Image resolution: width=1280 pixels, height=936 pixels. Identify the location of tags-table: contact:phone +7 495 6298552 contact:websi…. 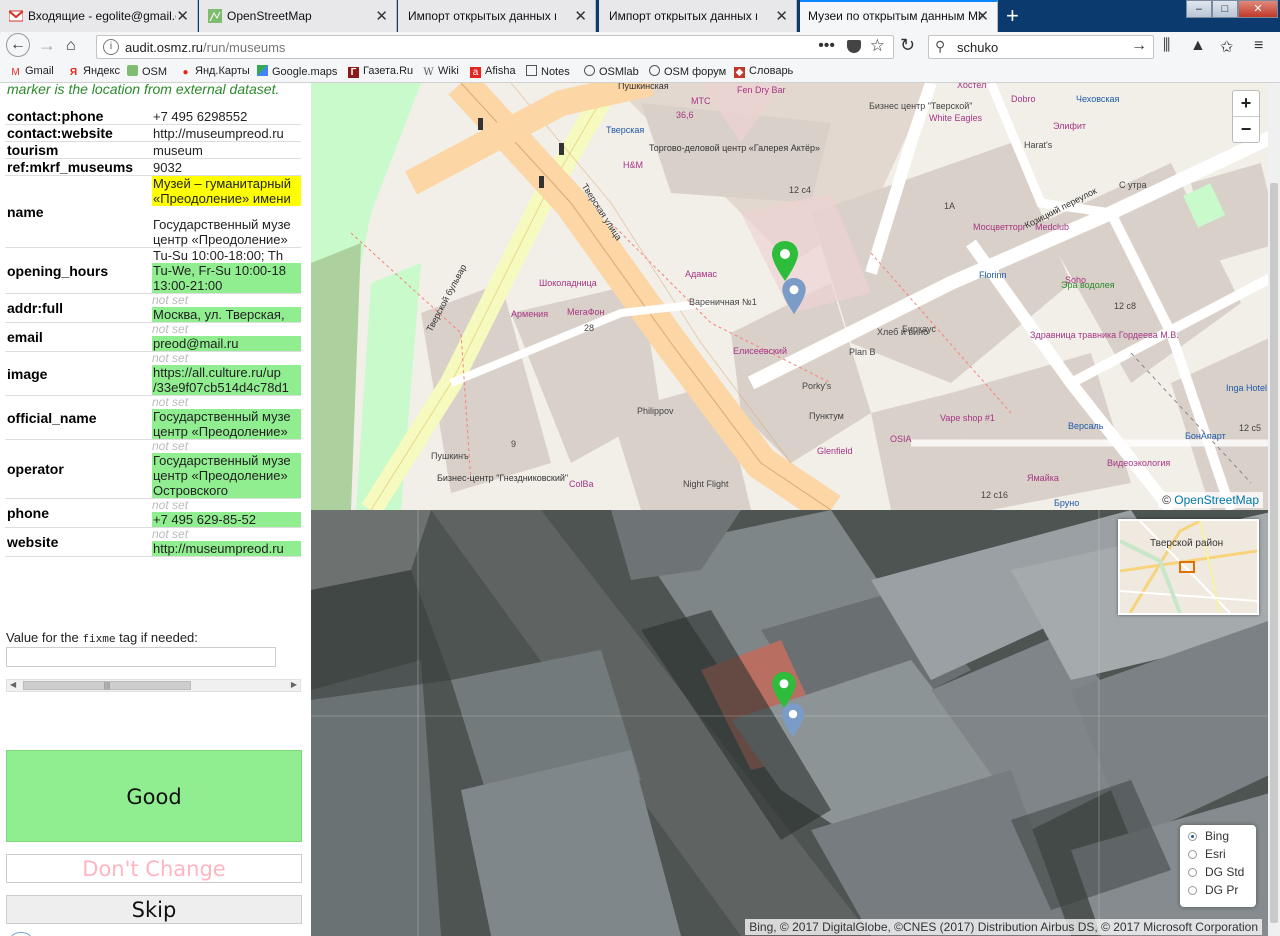
(153, 332).